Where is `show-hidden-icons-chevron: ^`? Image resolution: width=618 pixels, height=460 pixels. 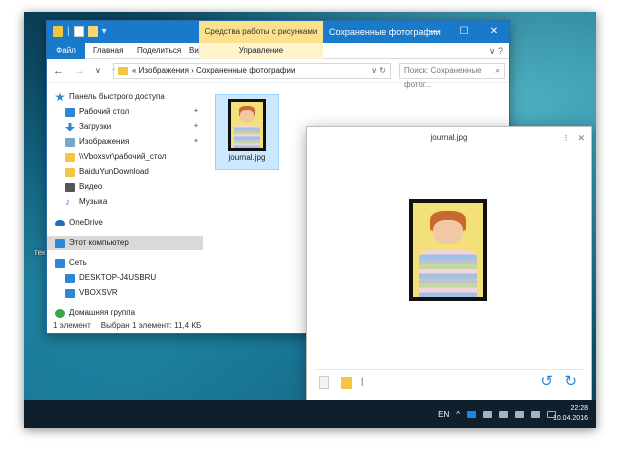 show-hidden-icons-chevron: ^ is located at coordinates (458, 414).